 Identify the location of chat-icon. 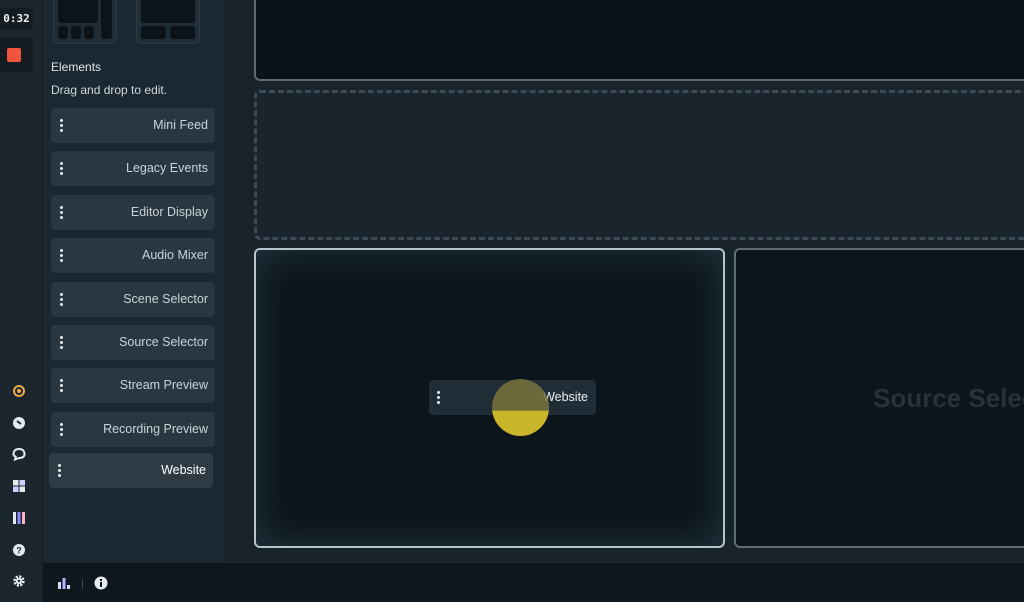
(19, 454).